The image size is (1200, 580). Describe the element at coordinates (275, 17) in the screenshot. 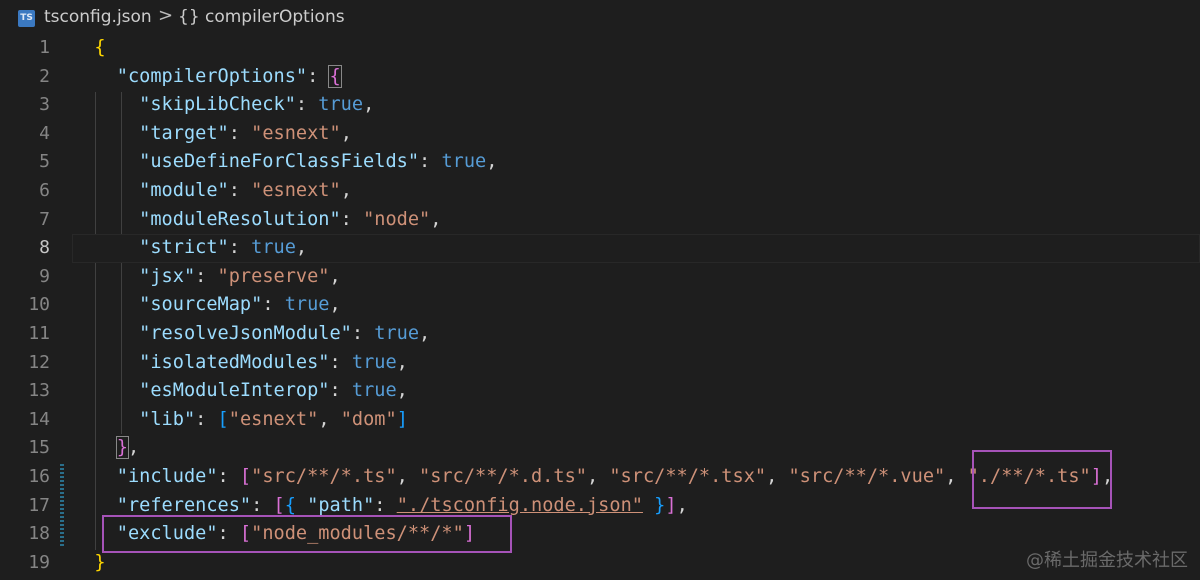

I see `breadcrumb-symbol: compilerOptions` at that location.